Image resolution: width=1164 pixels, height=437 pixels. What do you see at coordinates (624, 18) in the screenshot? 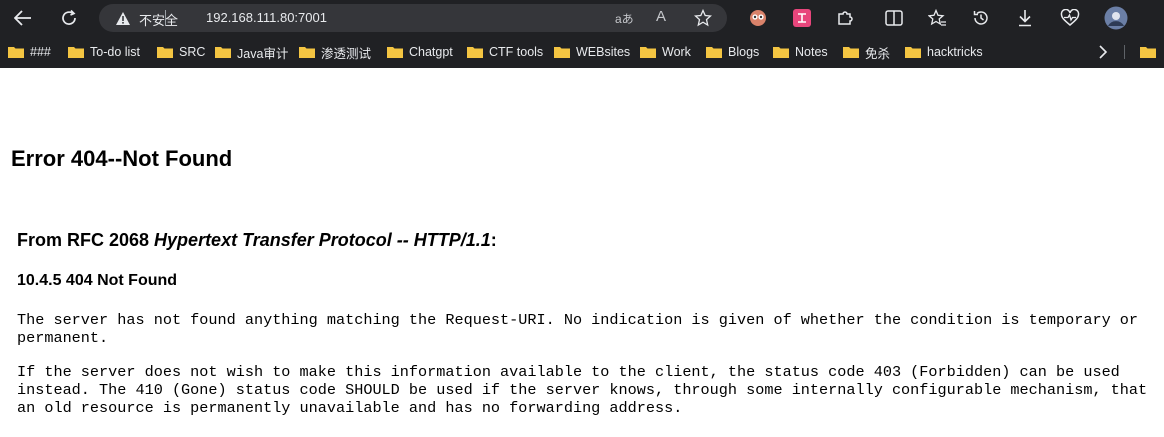
I see `translate-icon: aあ` at bounding box center [624, 18].